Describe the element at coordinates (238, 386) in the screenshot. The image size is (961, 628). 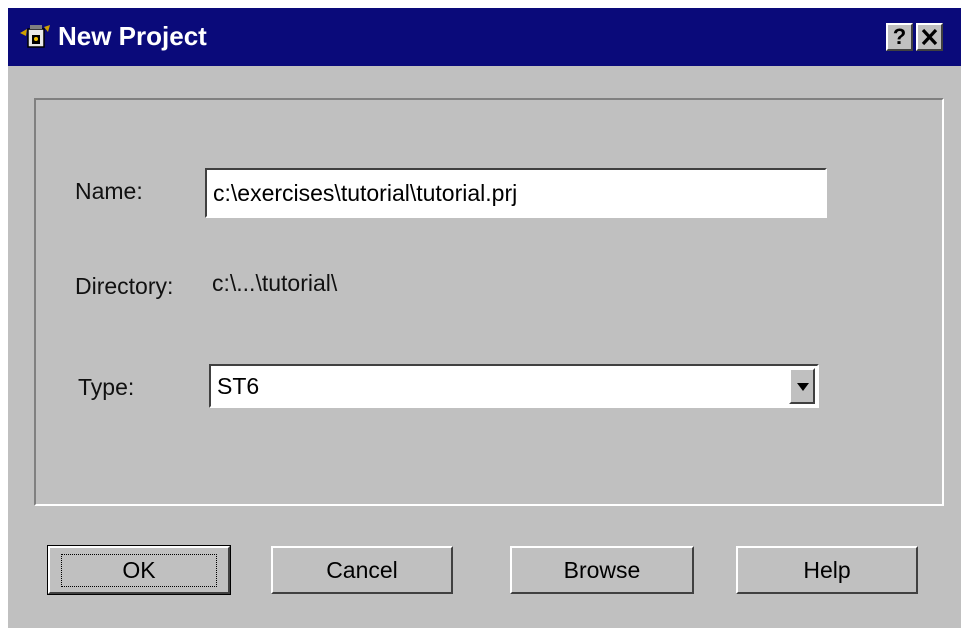
I see `type-selected-value: ST6` at that location.